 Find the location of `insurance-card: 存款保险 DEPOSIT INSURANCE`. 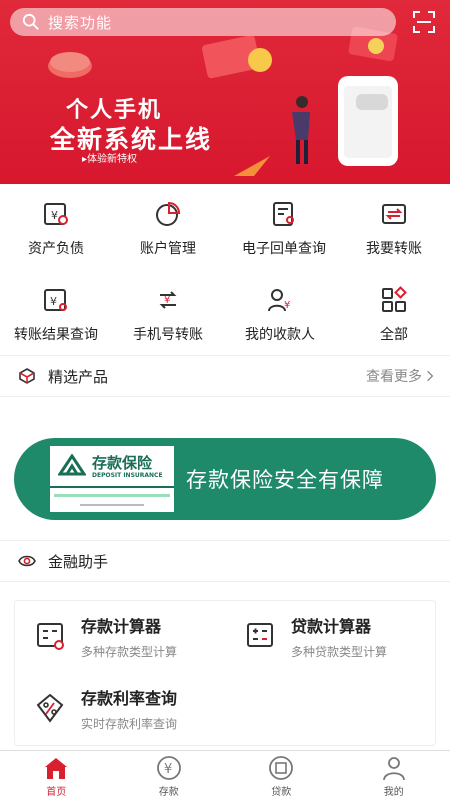

insurance-card: 存款保险 DEPOSIT INSURANCE is located at coordinates (112, 479).